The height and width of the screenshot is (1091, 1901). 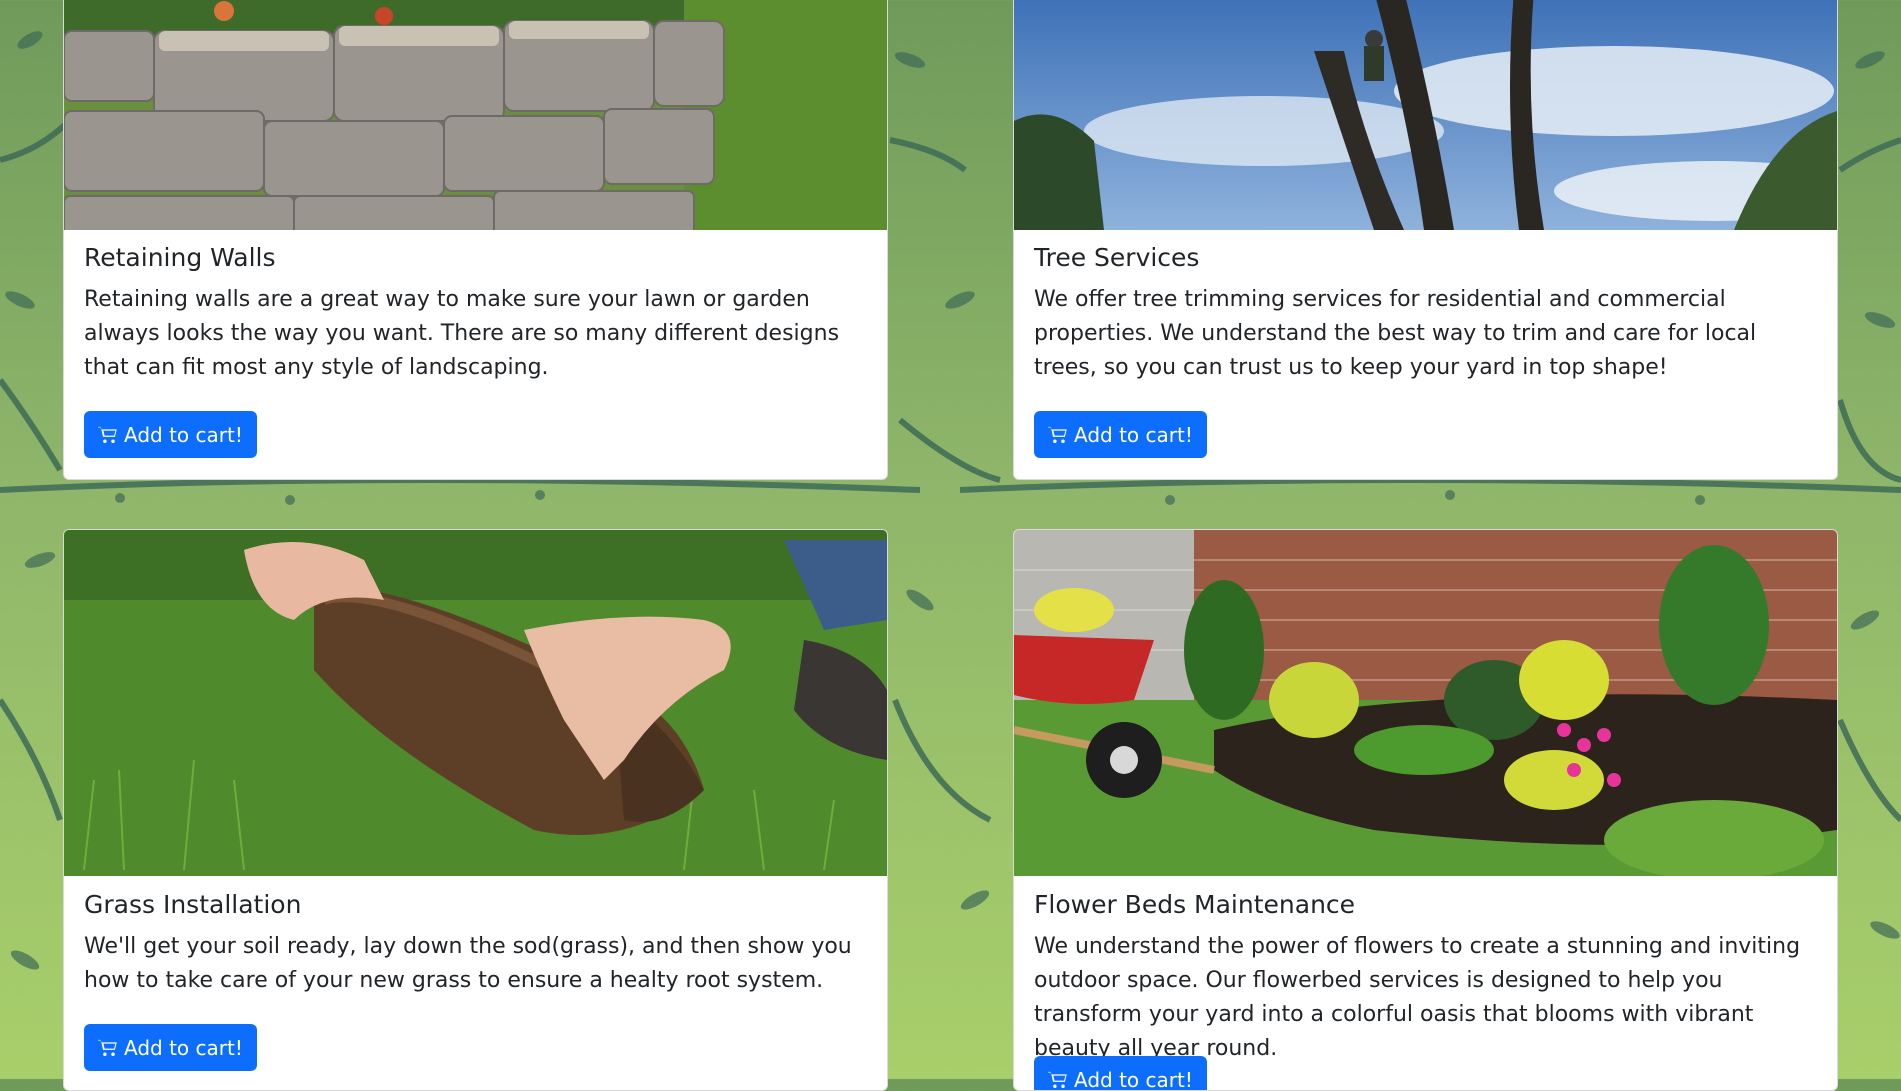 What do you see at coordinates (1425, 905) in the screenshot?
I see `card-title: Flower Beds Maintenance` at bounding box center [1425, 905].